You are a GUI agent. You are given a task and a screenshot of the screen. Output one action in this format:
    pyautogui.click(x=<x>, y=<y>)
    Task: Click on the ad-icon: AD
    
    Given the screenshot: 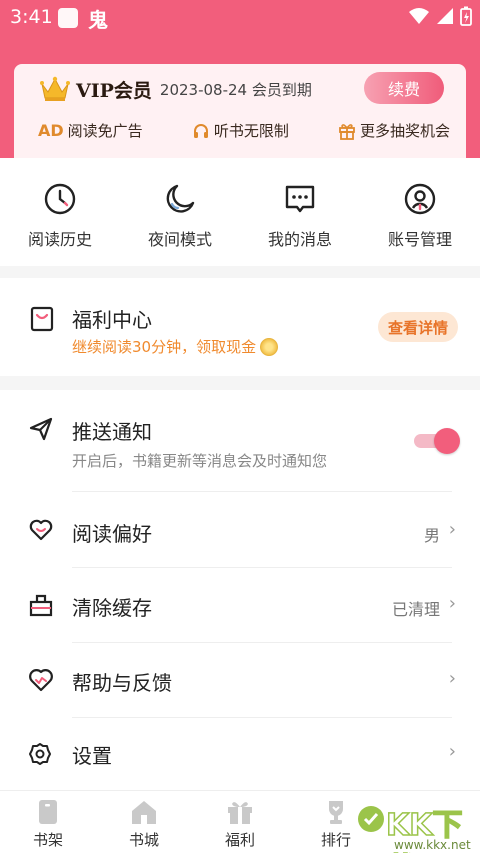 What is the action you would take?
    pyautogui.click(x=51, y=130)
    